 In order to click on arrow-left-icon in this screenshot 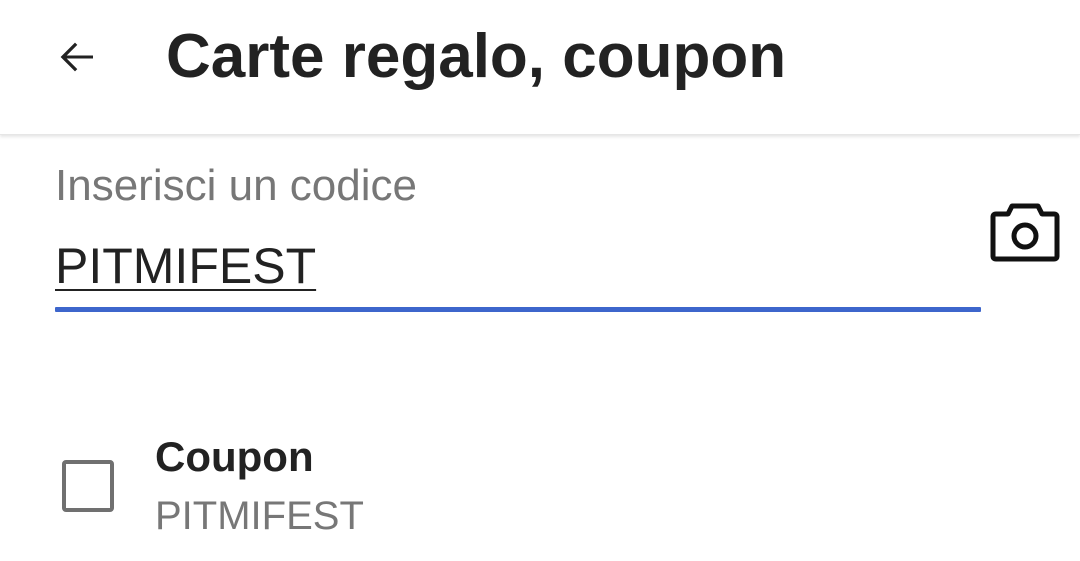, I will do `click(76, 57)`.